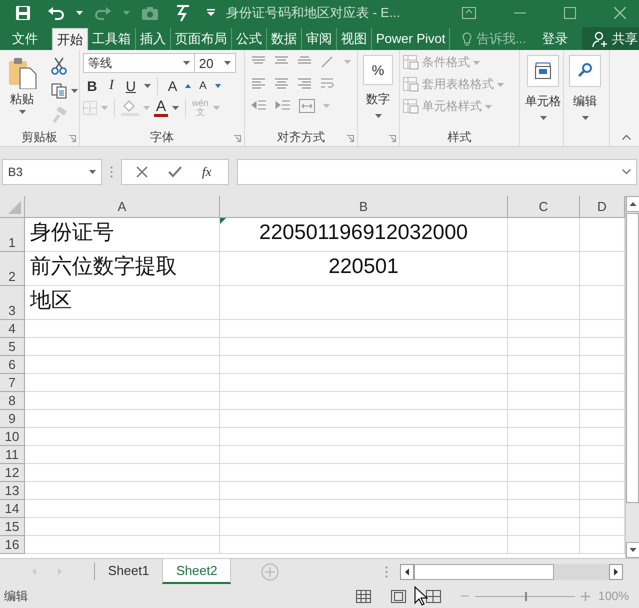 The image size is (639, 608). Describe the element at coordinates (12, 329) in the screenshot. I see `row-header: 4` at that location.